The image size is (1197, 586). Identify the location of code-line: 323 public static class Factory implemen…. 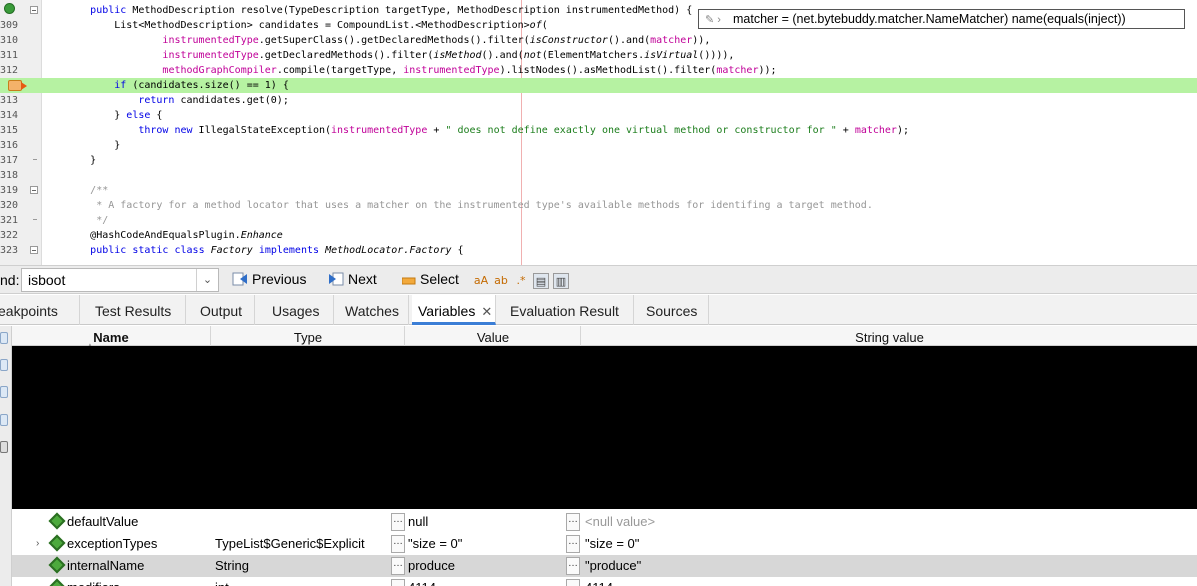
(598, 250).